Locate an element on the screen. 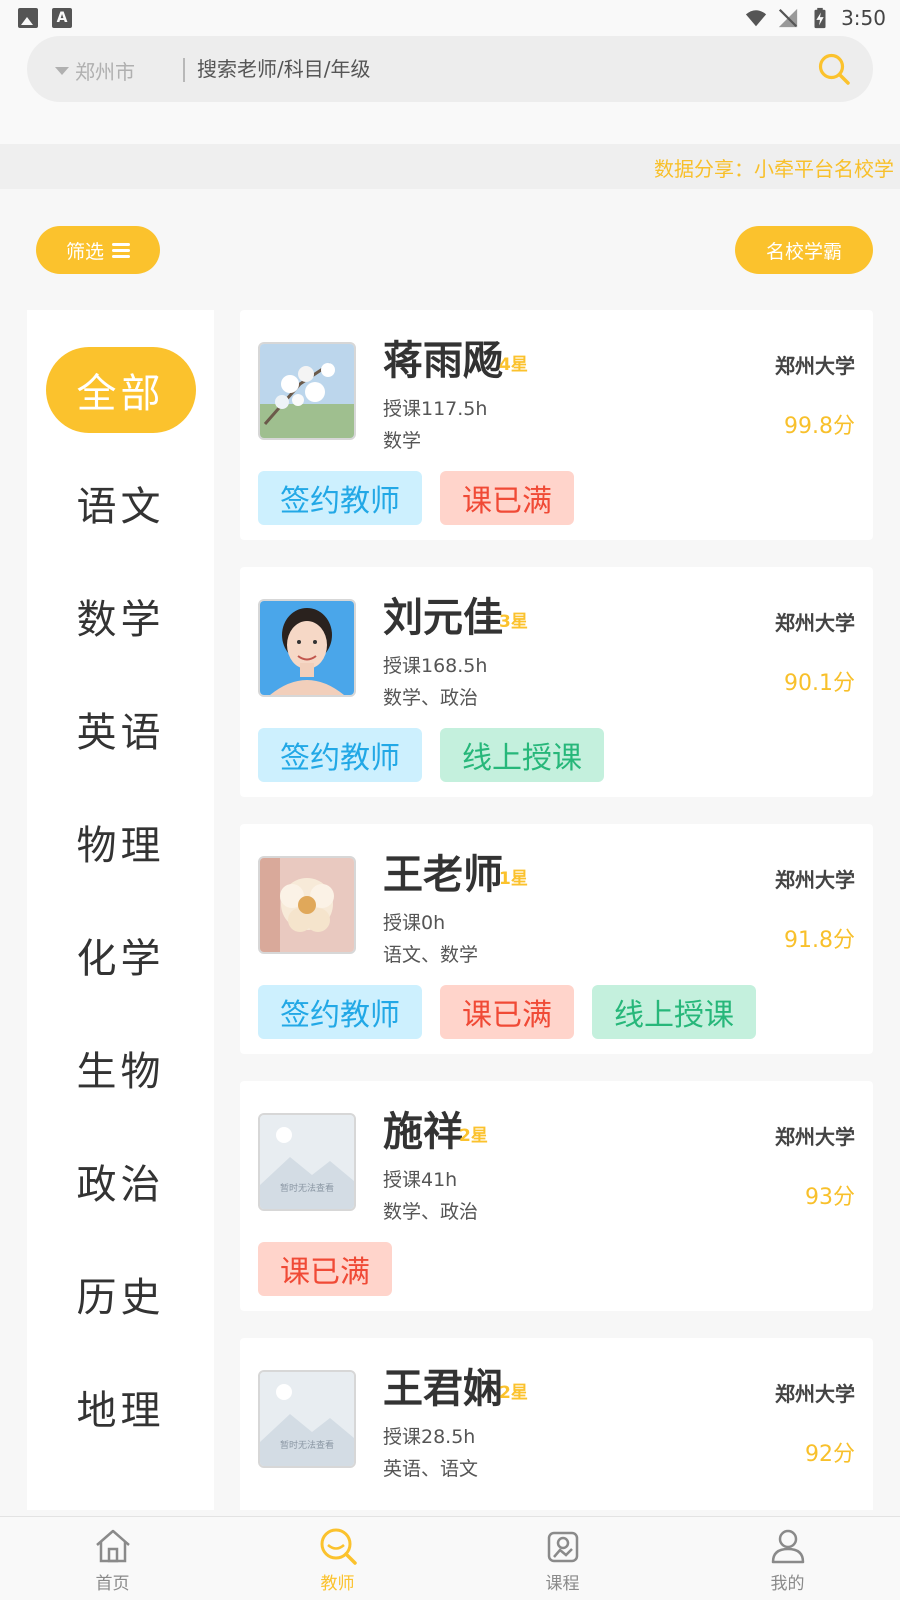 The width and height of the screenshot is (900, 1600). filter-label: 筛选 is located at coordinates (84, 251).